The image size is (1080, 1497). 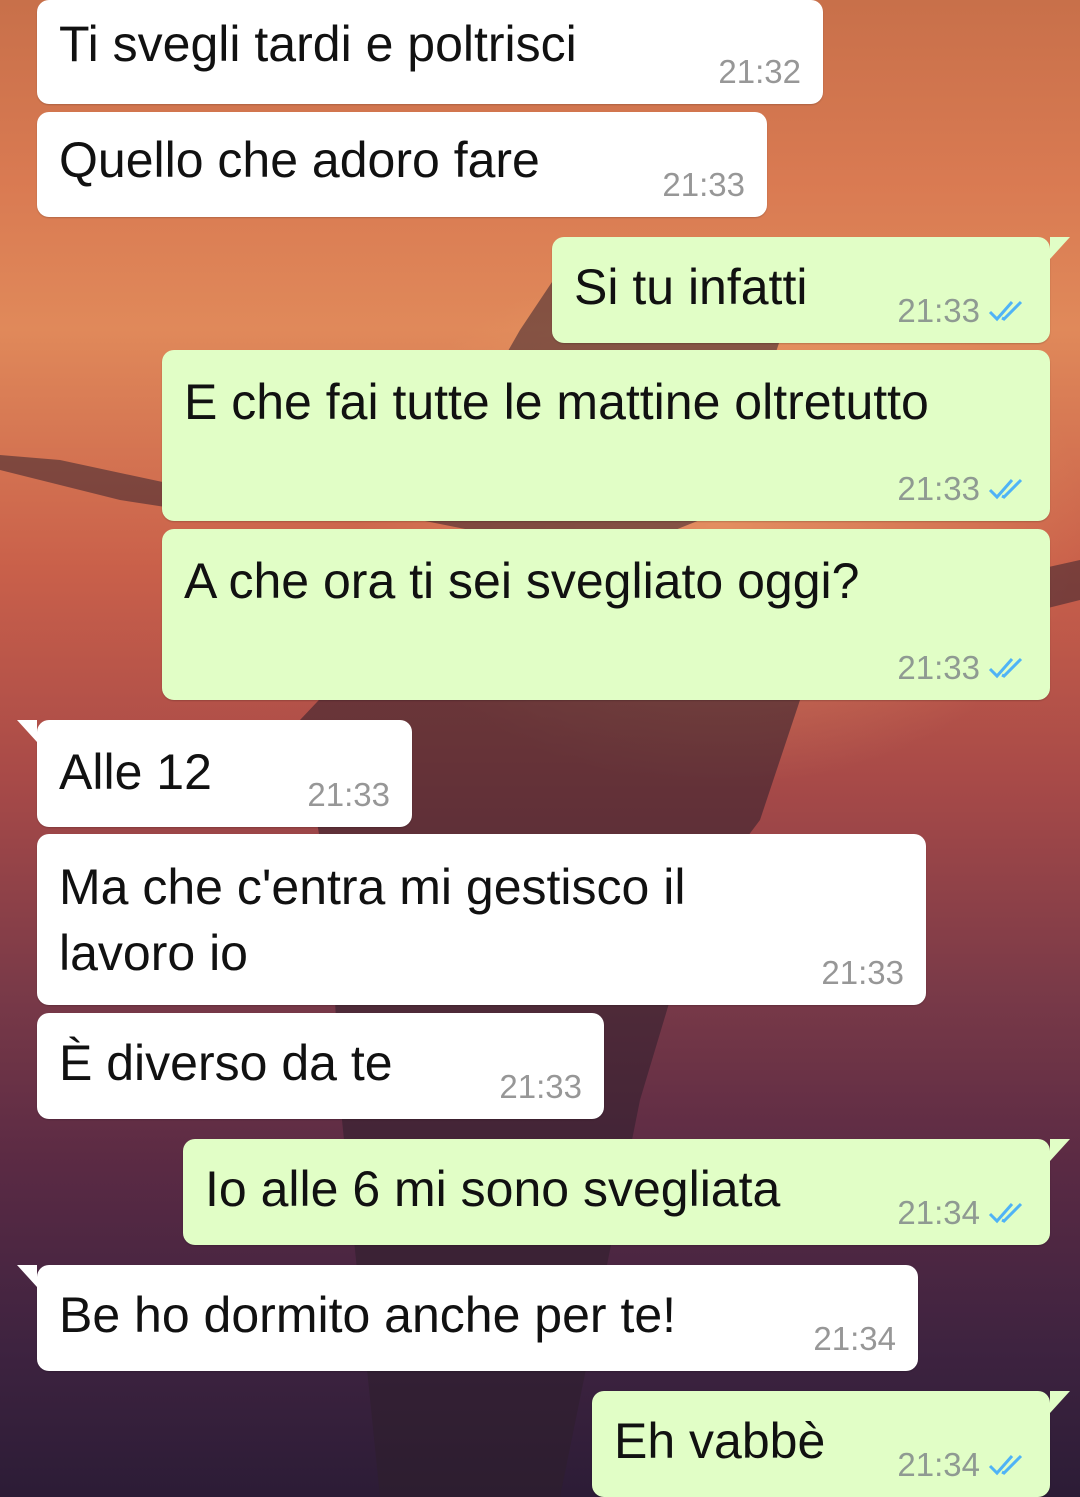 What do you see at coordinates (372, 920) in the screenshot?
I see `message-text: Ma che c'entra mi gestisco il lavoro io` at bounding box center [372, 920].